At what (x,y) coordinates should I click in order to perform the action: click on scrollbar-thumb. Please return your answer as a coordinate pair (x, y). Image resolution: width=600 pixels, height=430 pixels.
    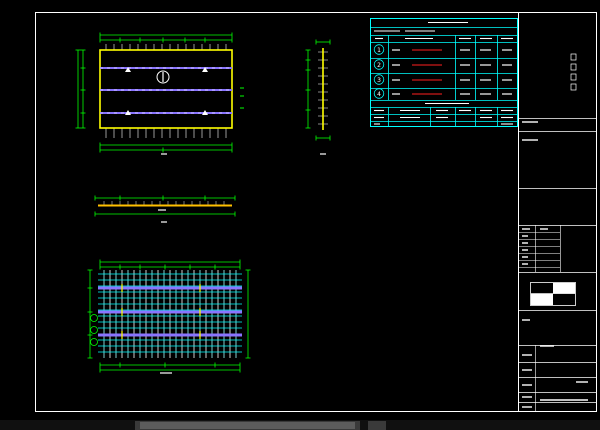
    Looking at the image, I should click on (247, 425).